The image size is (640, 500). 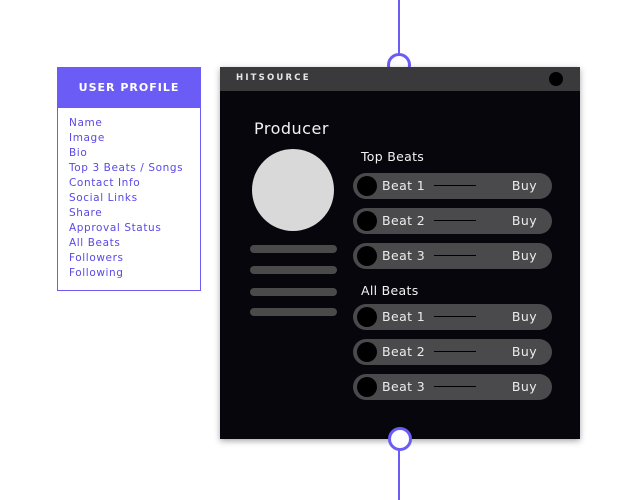 What do you see at coordinates (400, 79) in the screenshot?
I see `title-bar: HITSOURCE` at bounding box center [400, 79].